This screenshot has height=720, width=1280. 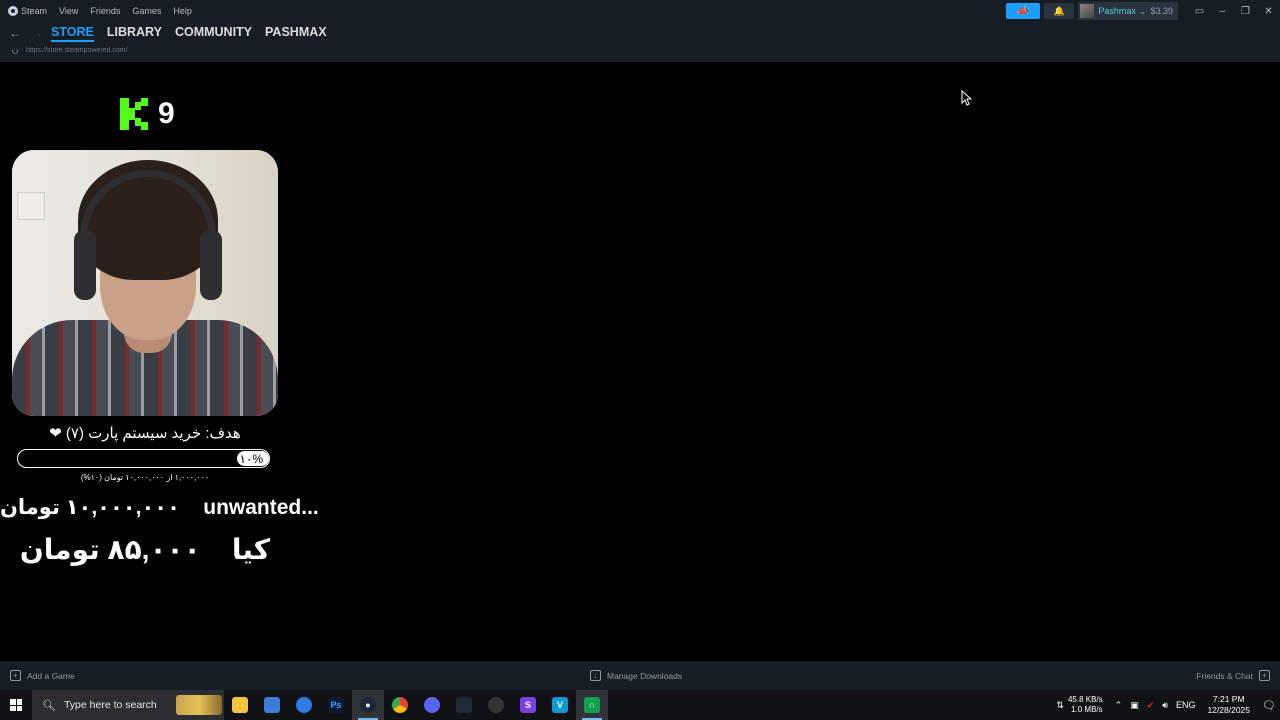 I want to click on top-donor-amount: ۱۰,۰۰۰,۰۰۰ تومان, so click(x=90, y=507).